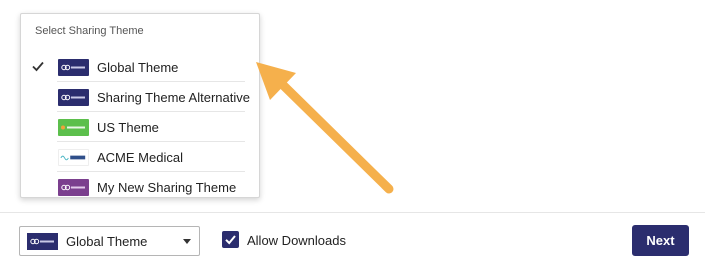 Image resolution: width=705 pixels, height=263 pixels. Describe the element at coordinates (167, 187) in the screenshot. I see `theme-option-label: My New Sharing Theme` at that location.